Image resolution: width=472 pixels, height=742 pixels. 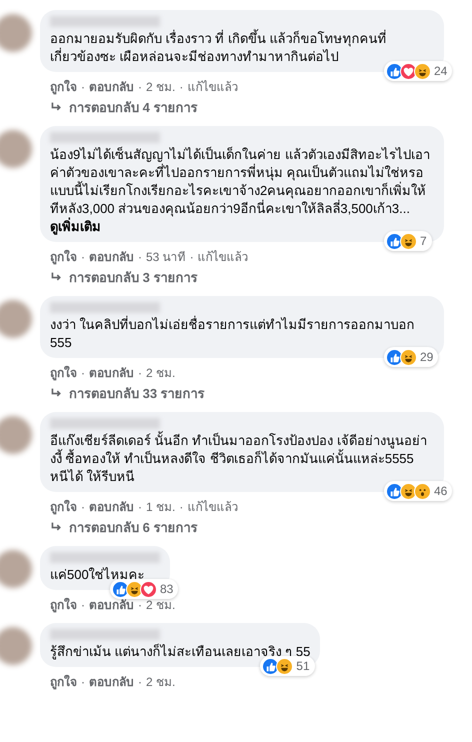 I want to click on reaction-count: 83, so click(x=167, y=589).